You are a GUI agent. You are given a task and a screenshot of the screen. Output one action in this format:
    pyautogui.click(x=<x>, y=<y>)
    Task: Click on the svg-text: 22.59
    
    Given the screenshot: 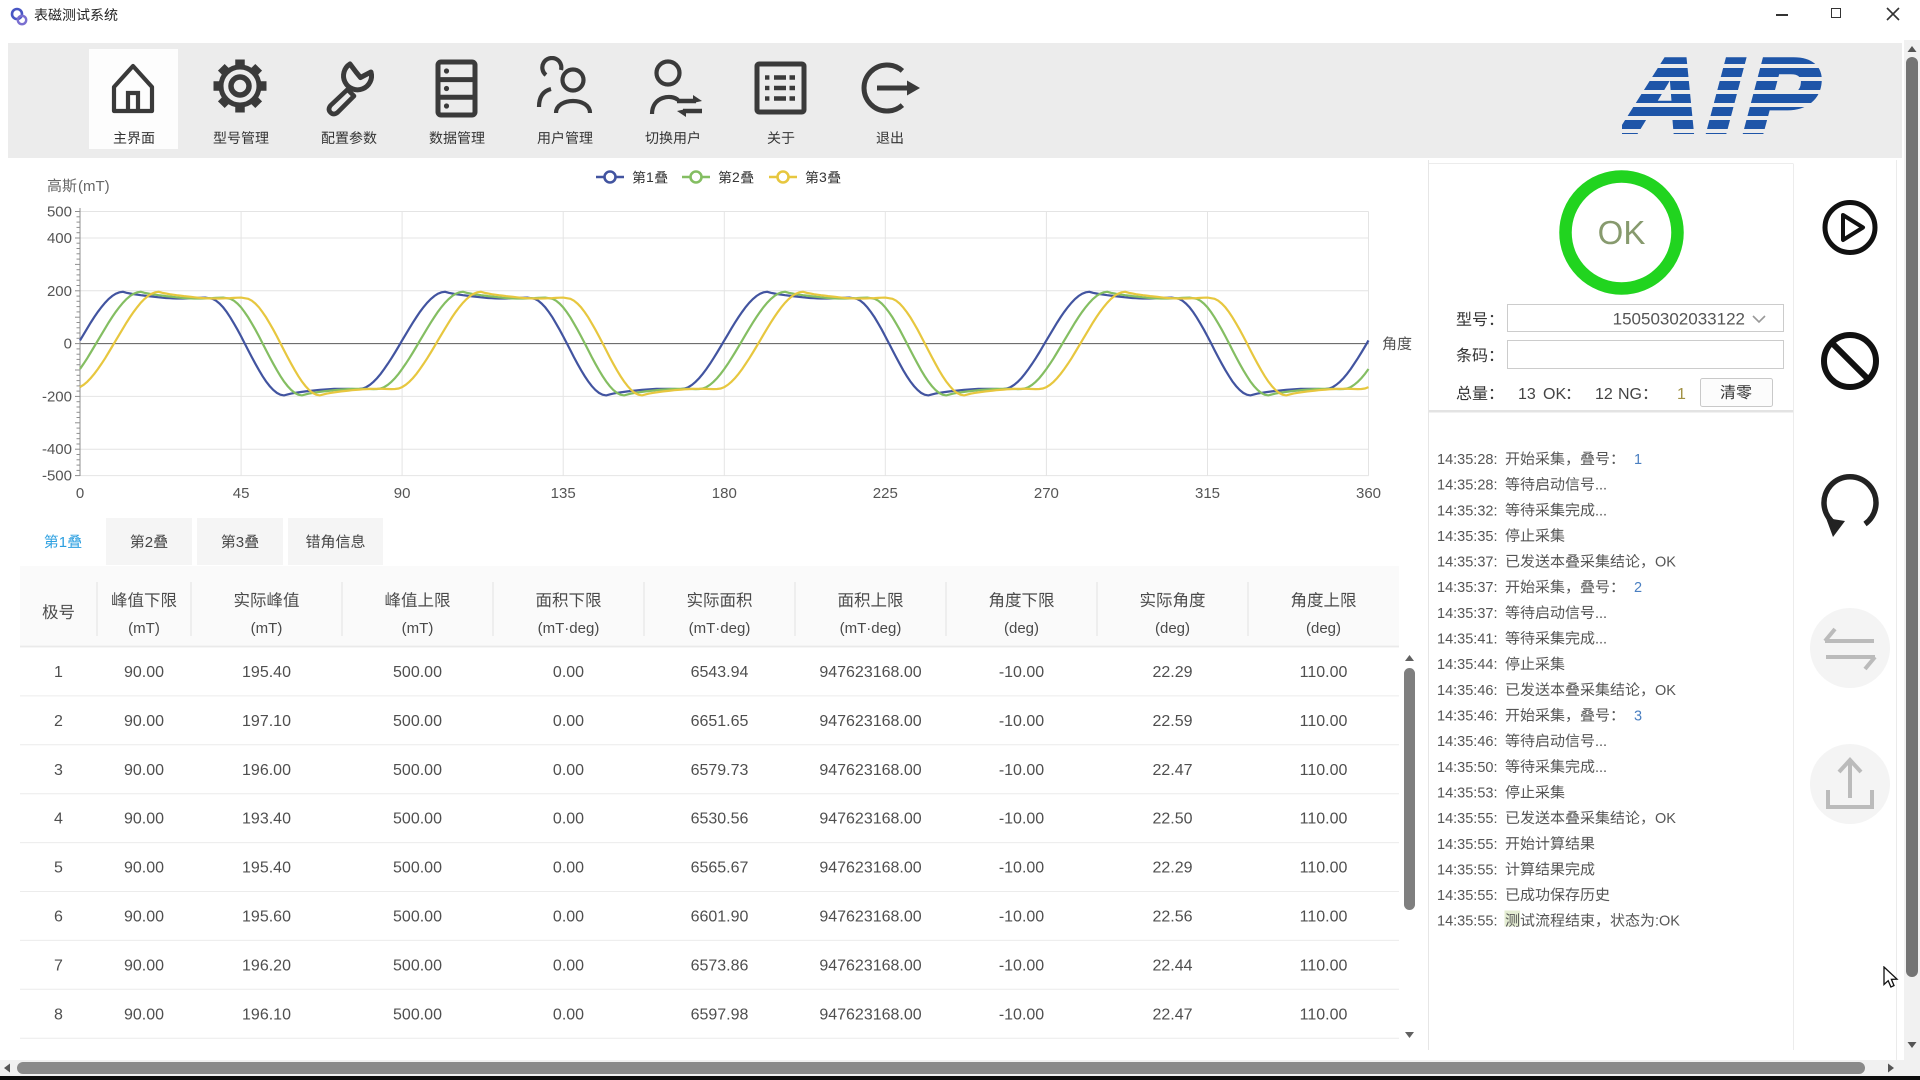 What is the action you would take?
    pyautogui.click(x=1172, y=721)
    